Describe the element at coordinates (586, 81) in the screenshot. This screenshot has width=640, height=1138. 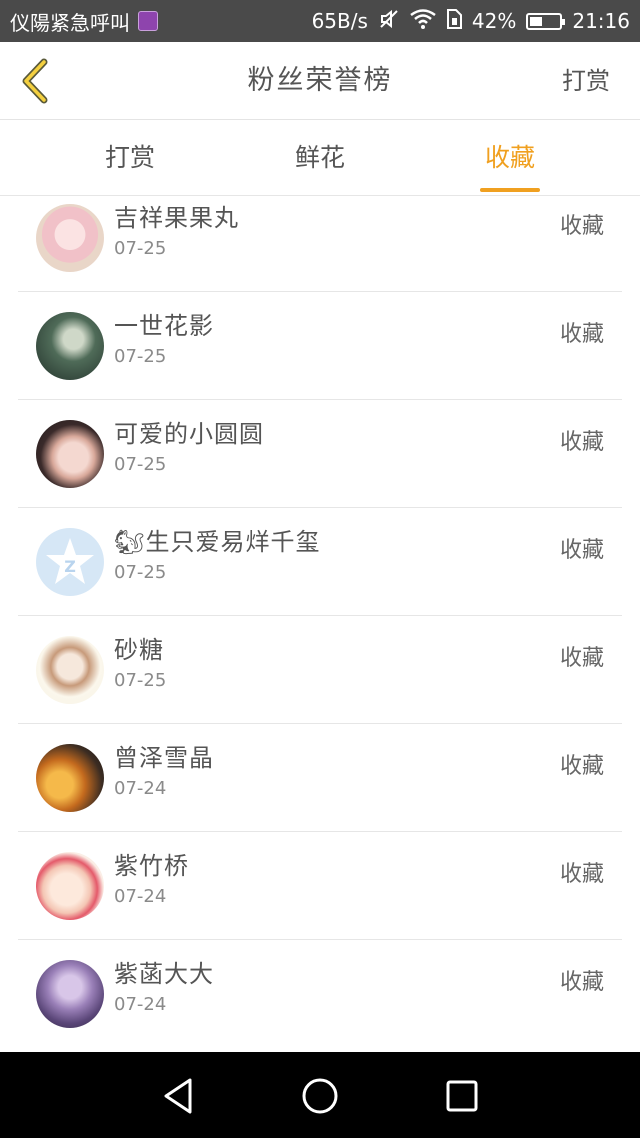
I see `reward-button: 打赏` at that location.